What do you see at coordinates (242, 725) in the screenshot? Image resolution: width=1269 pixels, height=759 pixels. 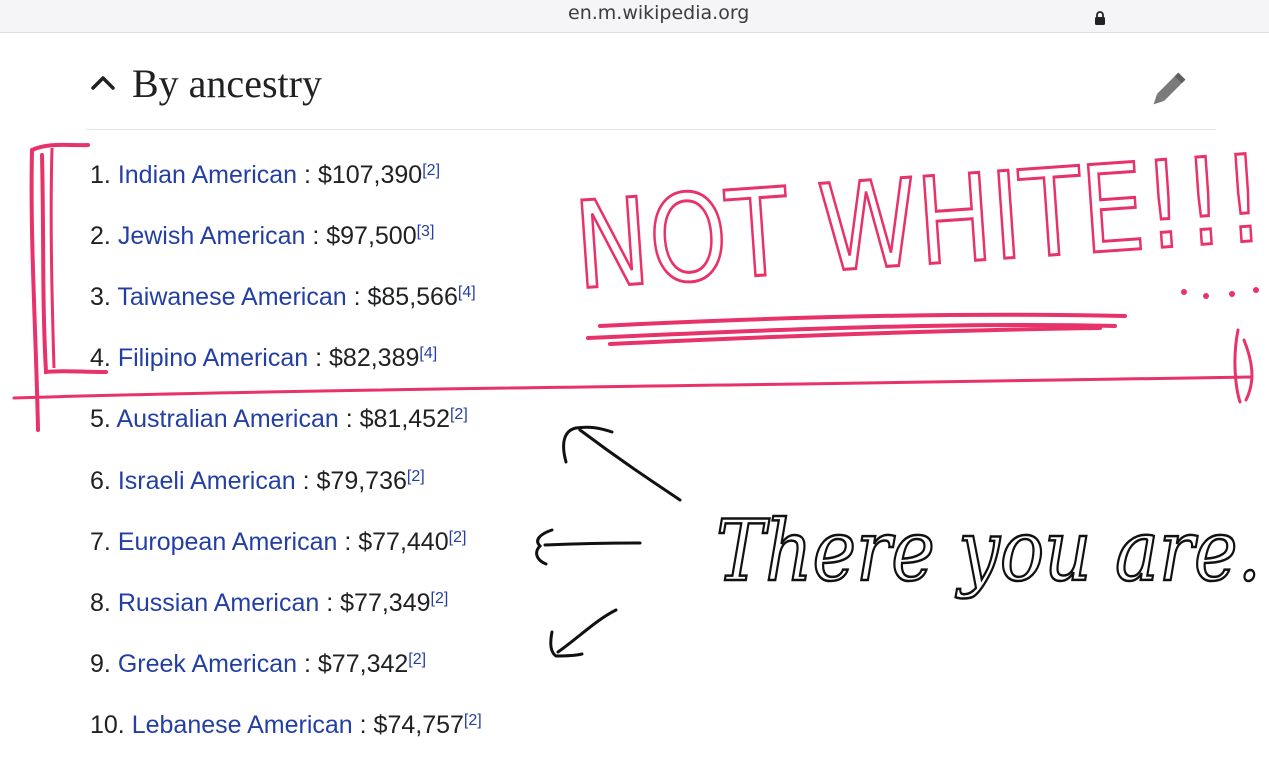 I see `group-link: Lebanese American` at bounding box center [242, 725].